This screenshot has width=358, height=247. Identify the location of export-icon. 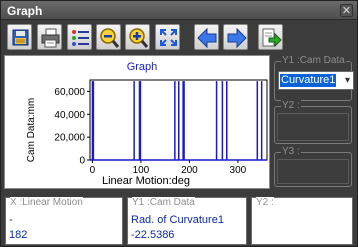
(272, 38).